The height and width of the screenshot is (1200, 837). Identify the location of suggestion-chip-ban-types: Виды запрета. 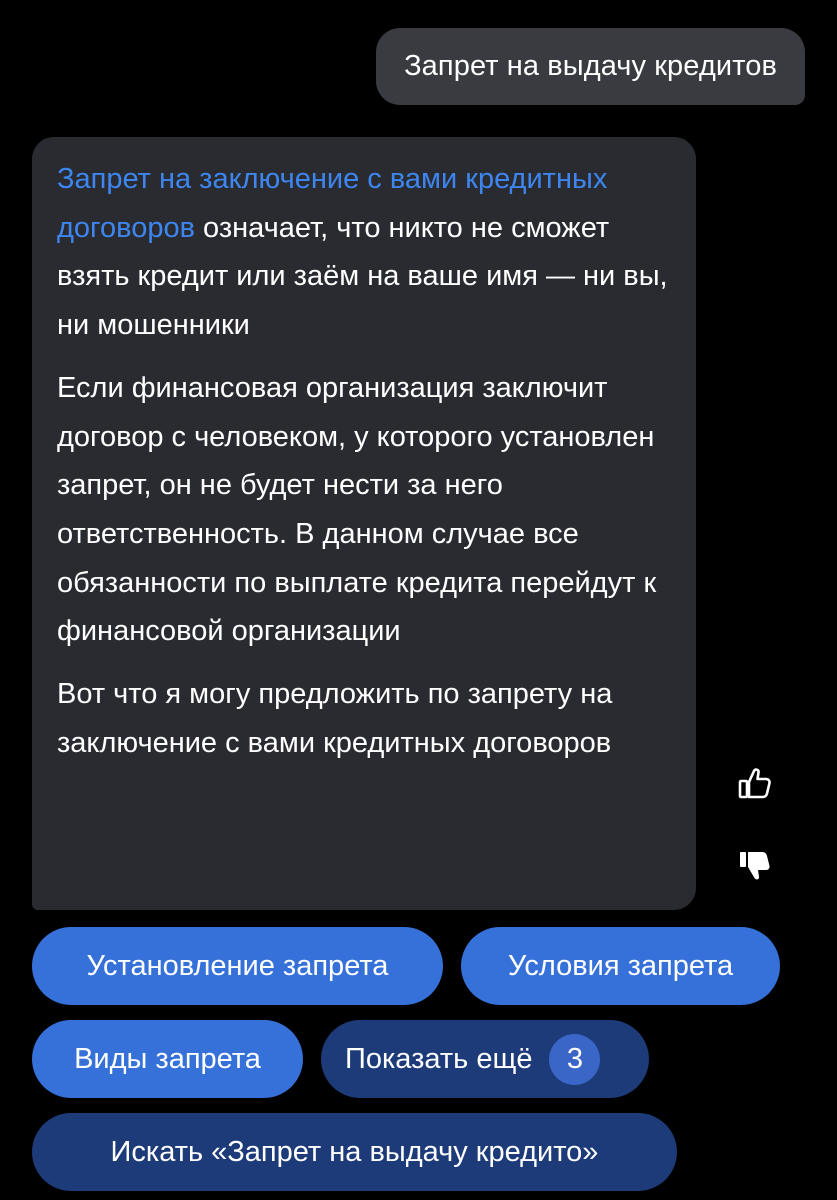
(167, 1059).